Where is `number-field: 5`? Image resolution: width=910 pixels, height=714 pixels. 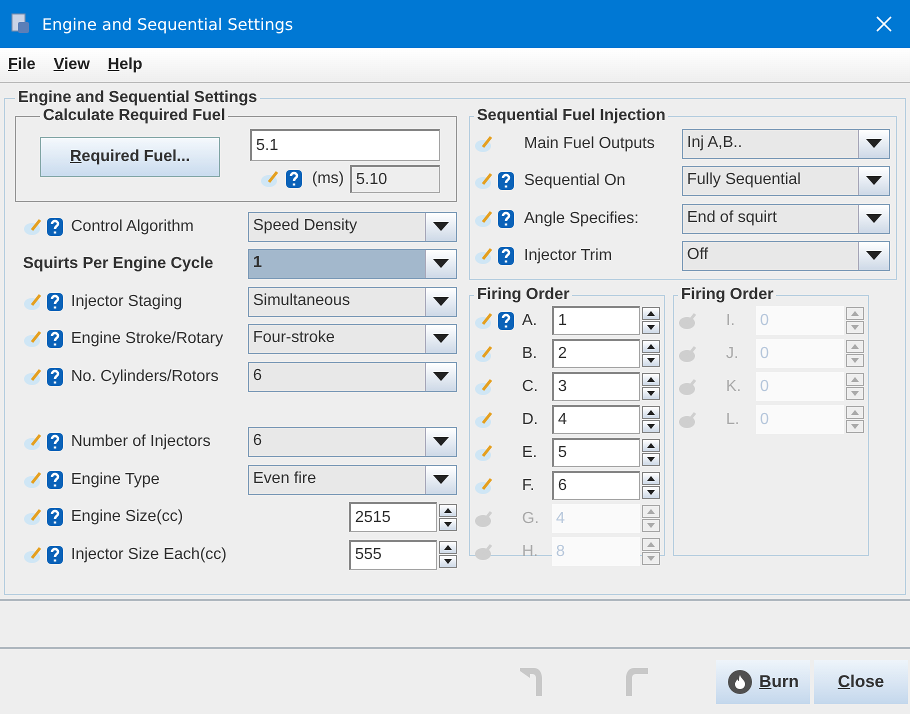 number-field: 5 is located at coordinates (596, 452).